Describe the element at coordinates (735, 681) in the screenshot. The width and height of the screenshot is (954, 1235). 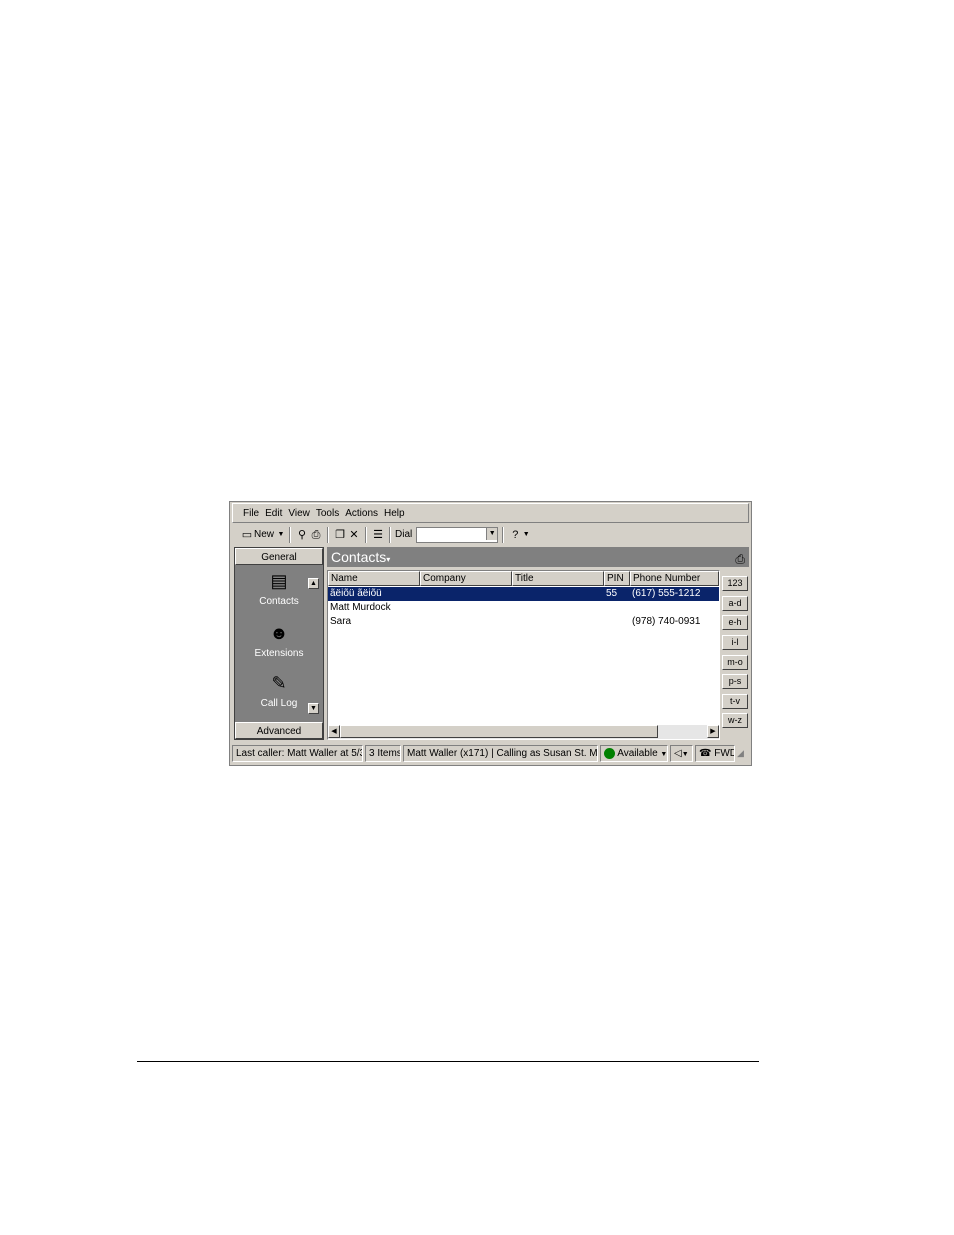
I see `alpha-tab-p-s: p-s` at that location.